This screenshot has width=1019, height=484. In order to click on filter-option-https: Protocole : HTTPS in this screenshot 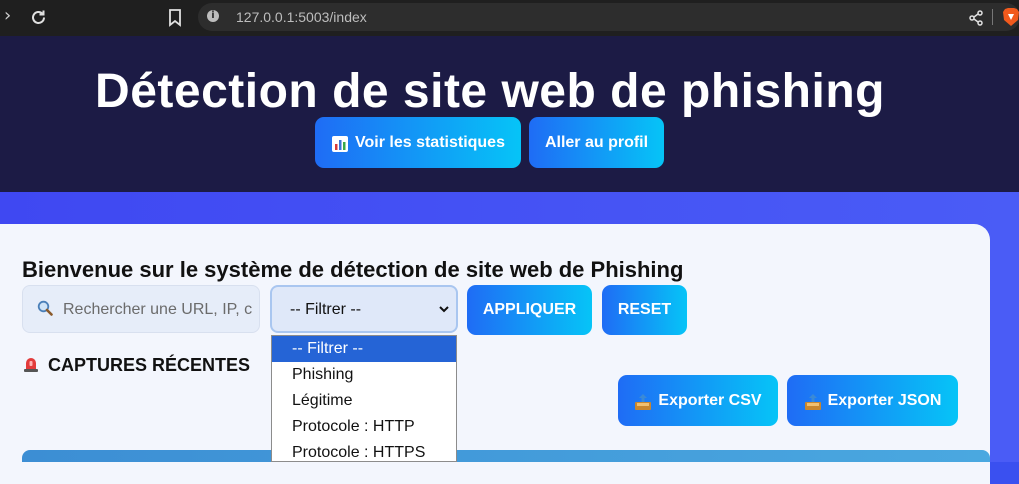, I will do `click(364, 450)`.